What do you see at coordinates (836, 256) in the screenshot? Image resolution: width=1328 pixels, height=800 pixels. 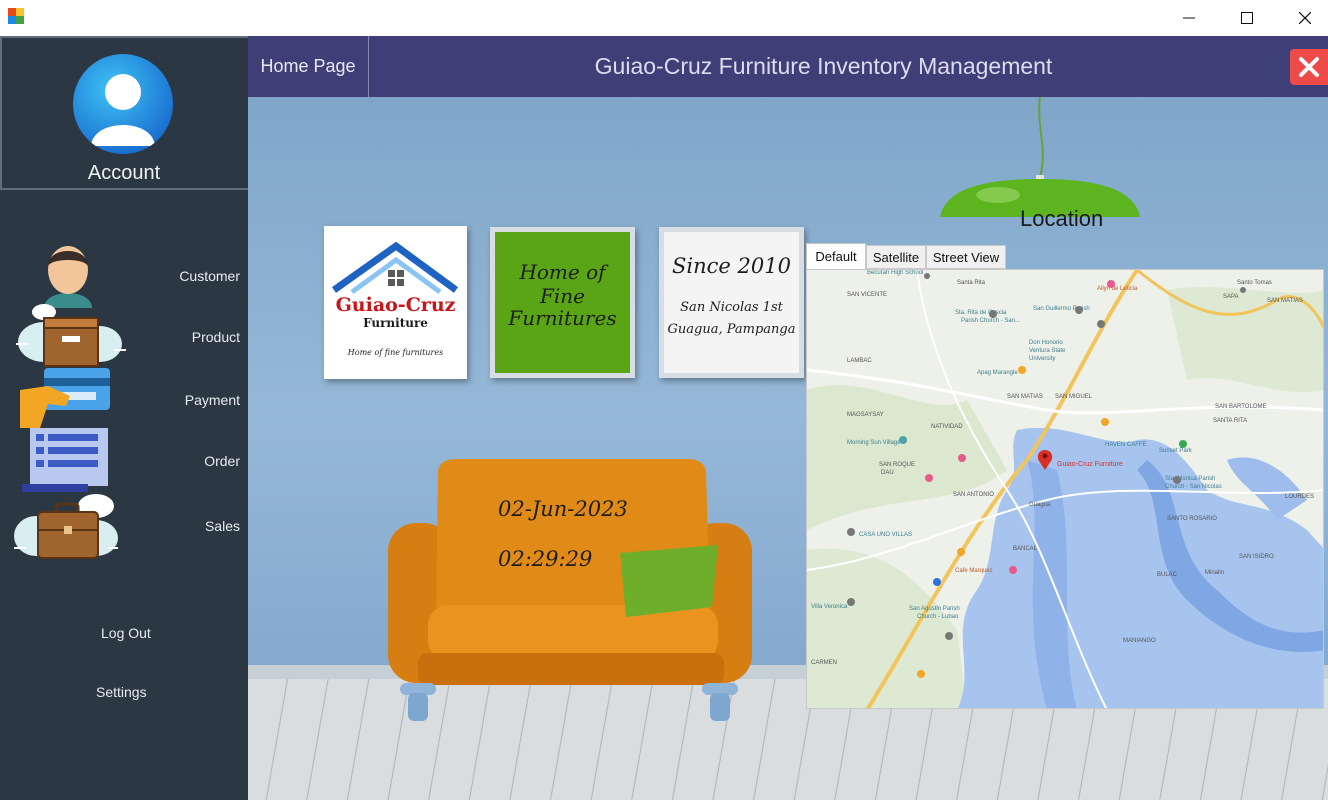 I see `map-tab-default: Default` at bounding box center [836, 256].